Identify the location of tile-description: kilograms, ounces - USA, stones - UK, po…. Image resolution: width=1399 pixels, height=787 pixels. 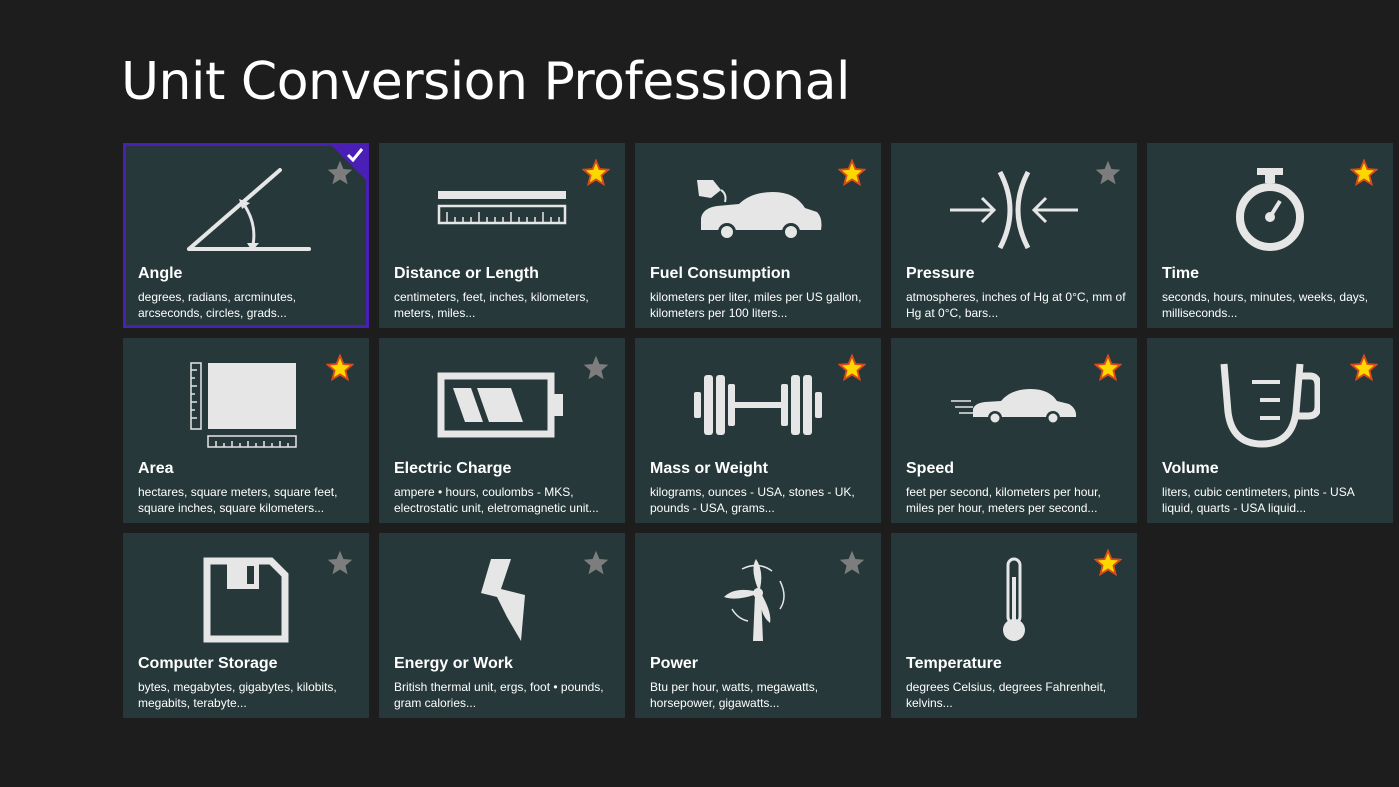
(752, 500).